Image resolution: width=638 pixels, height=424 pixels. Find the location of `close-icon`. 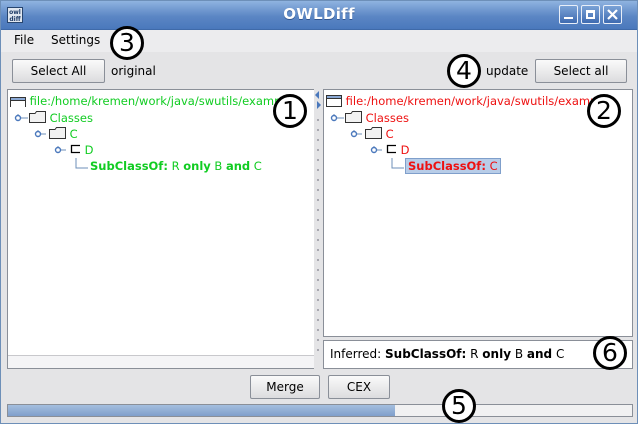

close-icon is located at coordinates (612, 14).